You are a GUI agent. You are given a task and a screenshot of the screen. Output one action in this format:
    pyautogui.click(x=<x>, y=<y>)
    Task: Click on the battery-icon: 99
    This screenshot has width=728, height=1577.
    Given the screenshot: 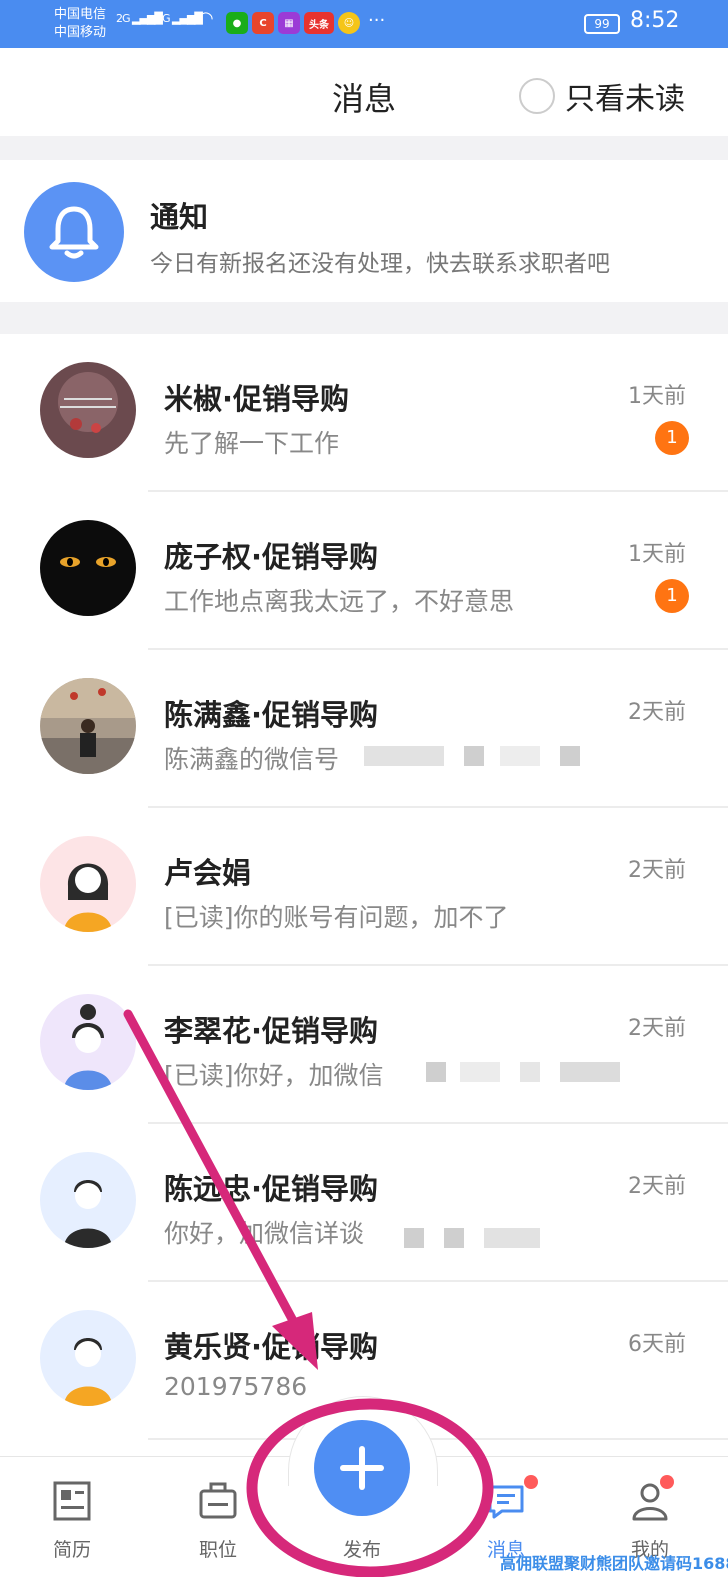 What is the action you would take?
    pyautogui.click(x=602, y=24)
    